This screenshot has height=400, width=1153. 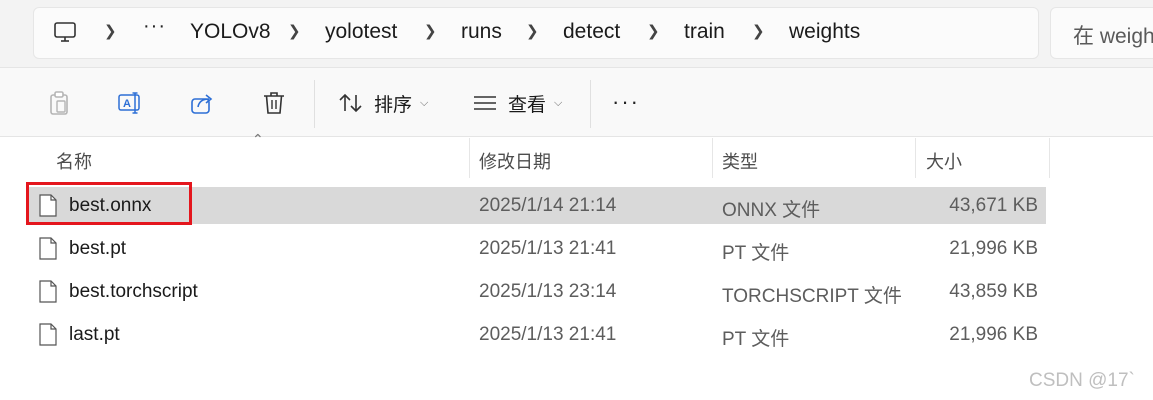 What do you see at coordinates (626, 102) in the screenshot?
I see `more-options-button: ···` at bounding box center [626, 102].